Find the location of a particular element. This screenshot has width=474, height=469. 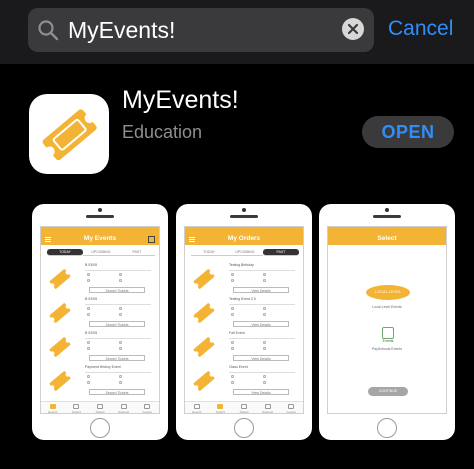

app-icon is located at coordinates (69, 134).